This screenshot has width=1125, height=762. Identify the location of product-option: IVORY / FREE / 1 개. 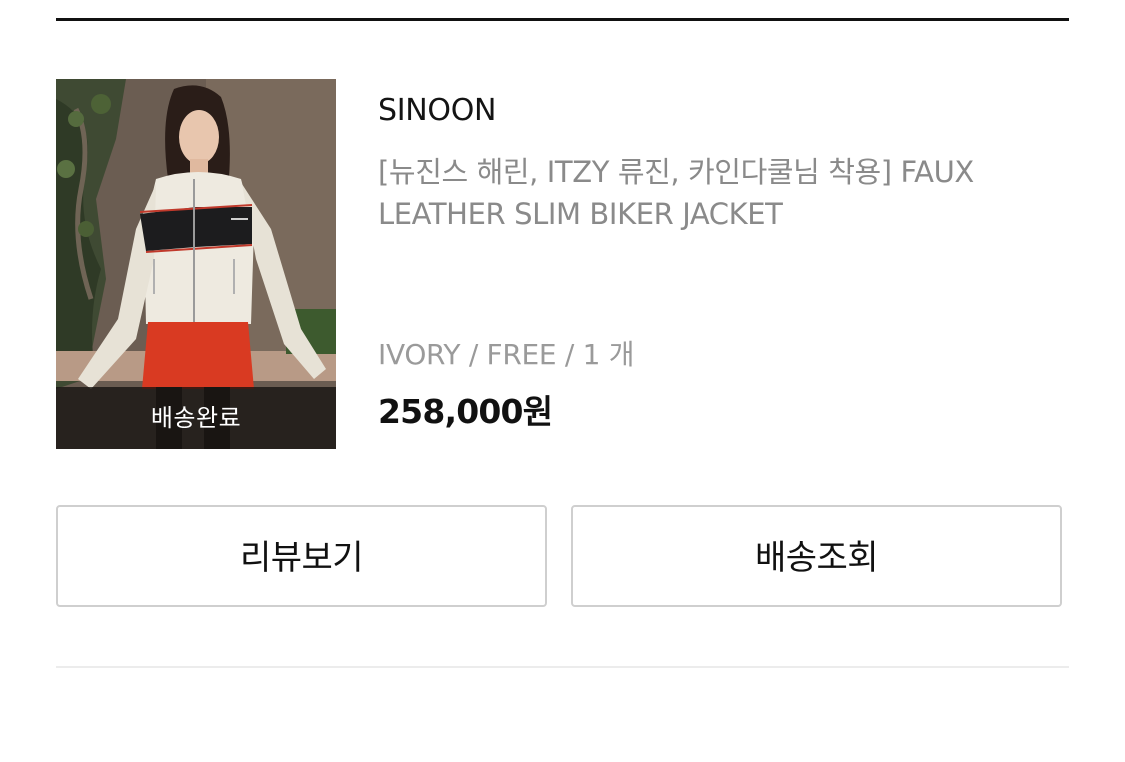
(506, 354).